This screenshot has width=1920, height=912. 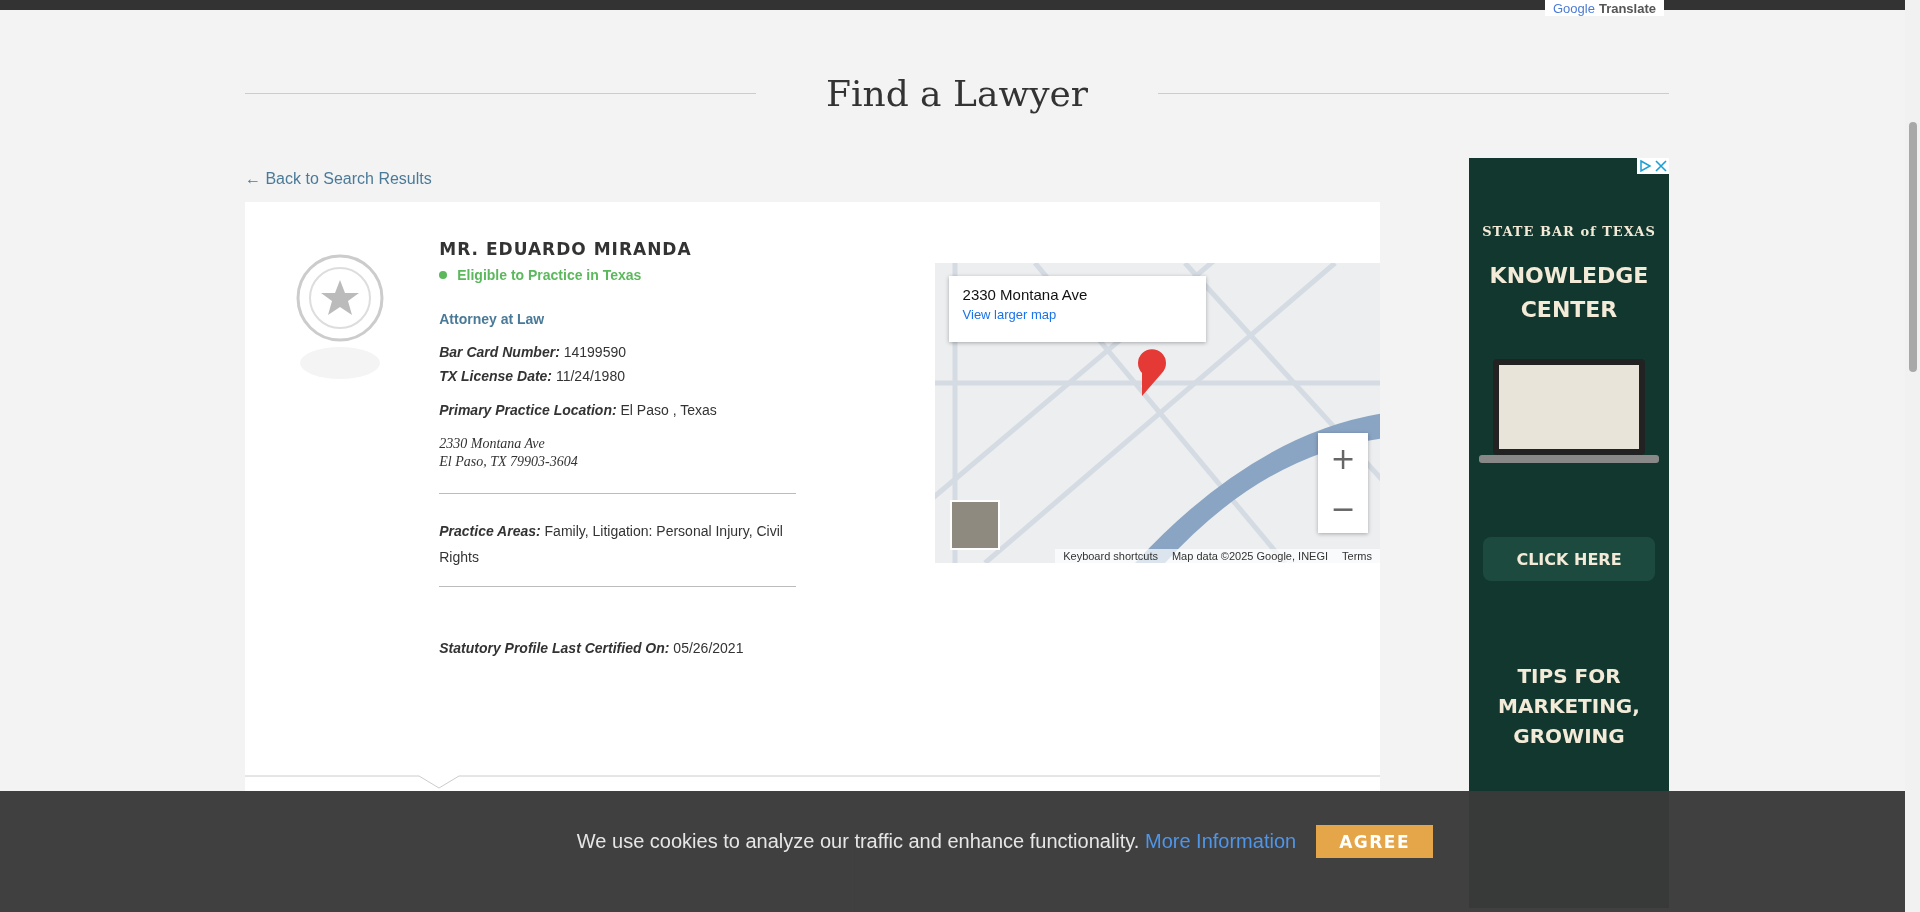 I want to click on eligibility-status: Eligible to Practice in Texas, so click(x=617, y=275).